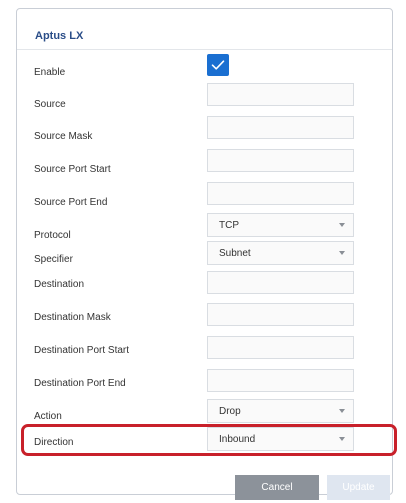  What do you see at coordinates (280, 225) in the screenshot?
I see `protocol-select: TCP` at bounding box center [280, 225].